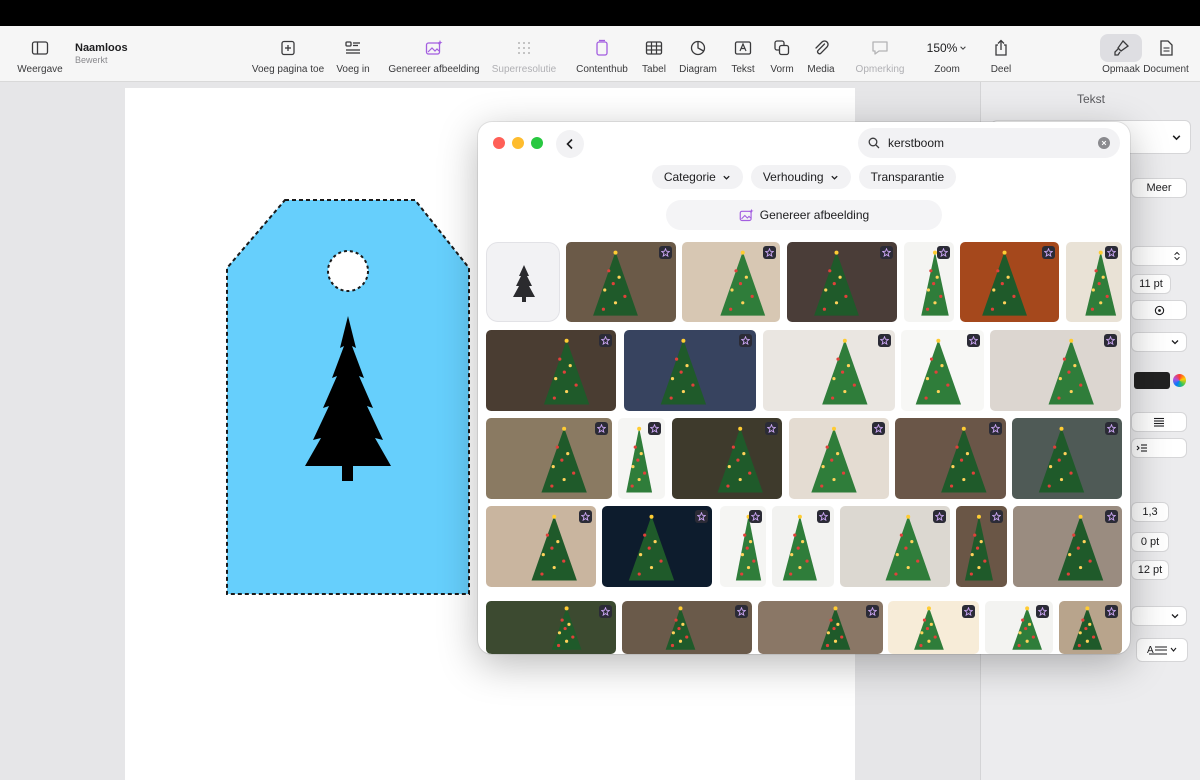 The width and height of the screenshot is (1200, 780). Describe the element at coordinates (1104, 143) in the screenshot. I see `clear-search-button` at that location.